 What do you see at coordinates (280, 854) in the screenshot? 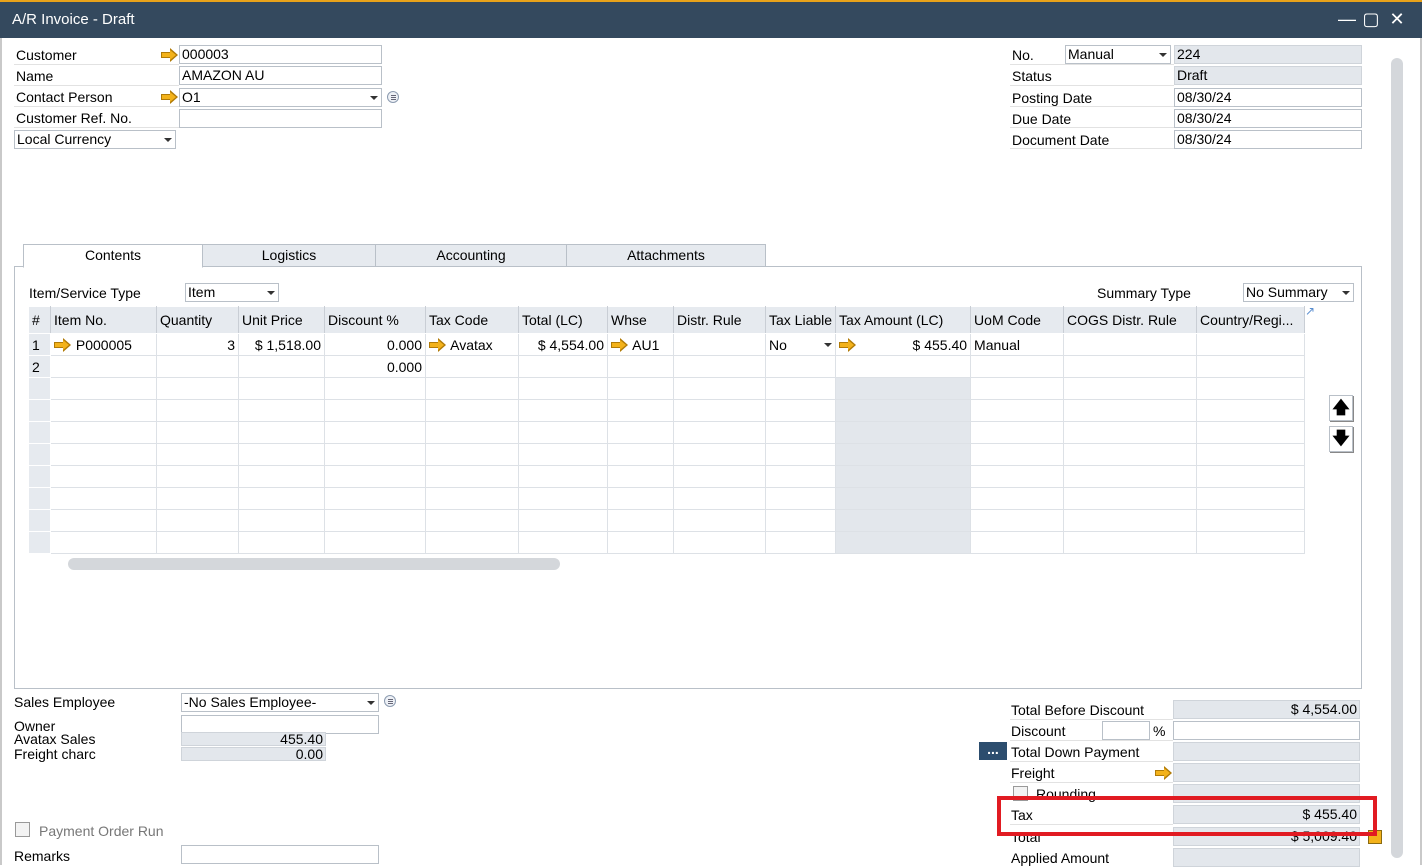
I see `remarks-field` at bounding box center [280, 854].